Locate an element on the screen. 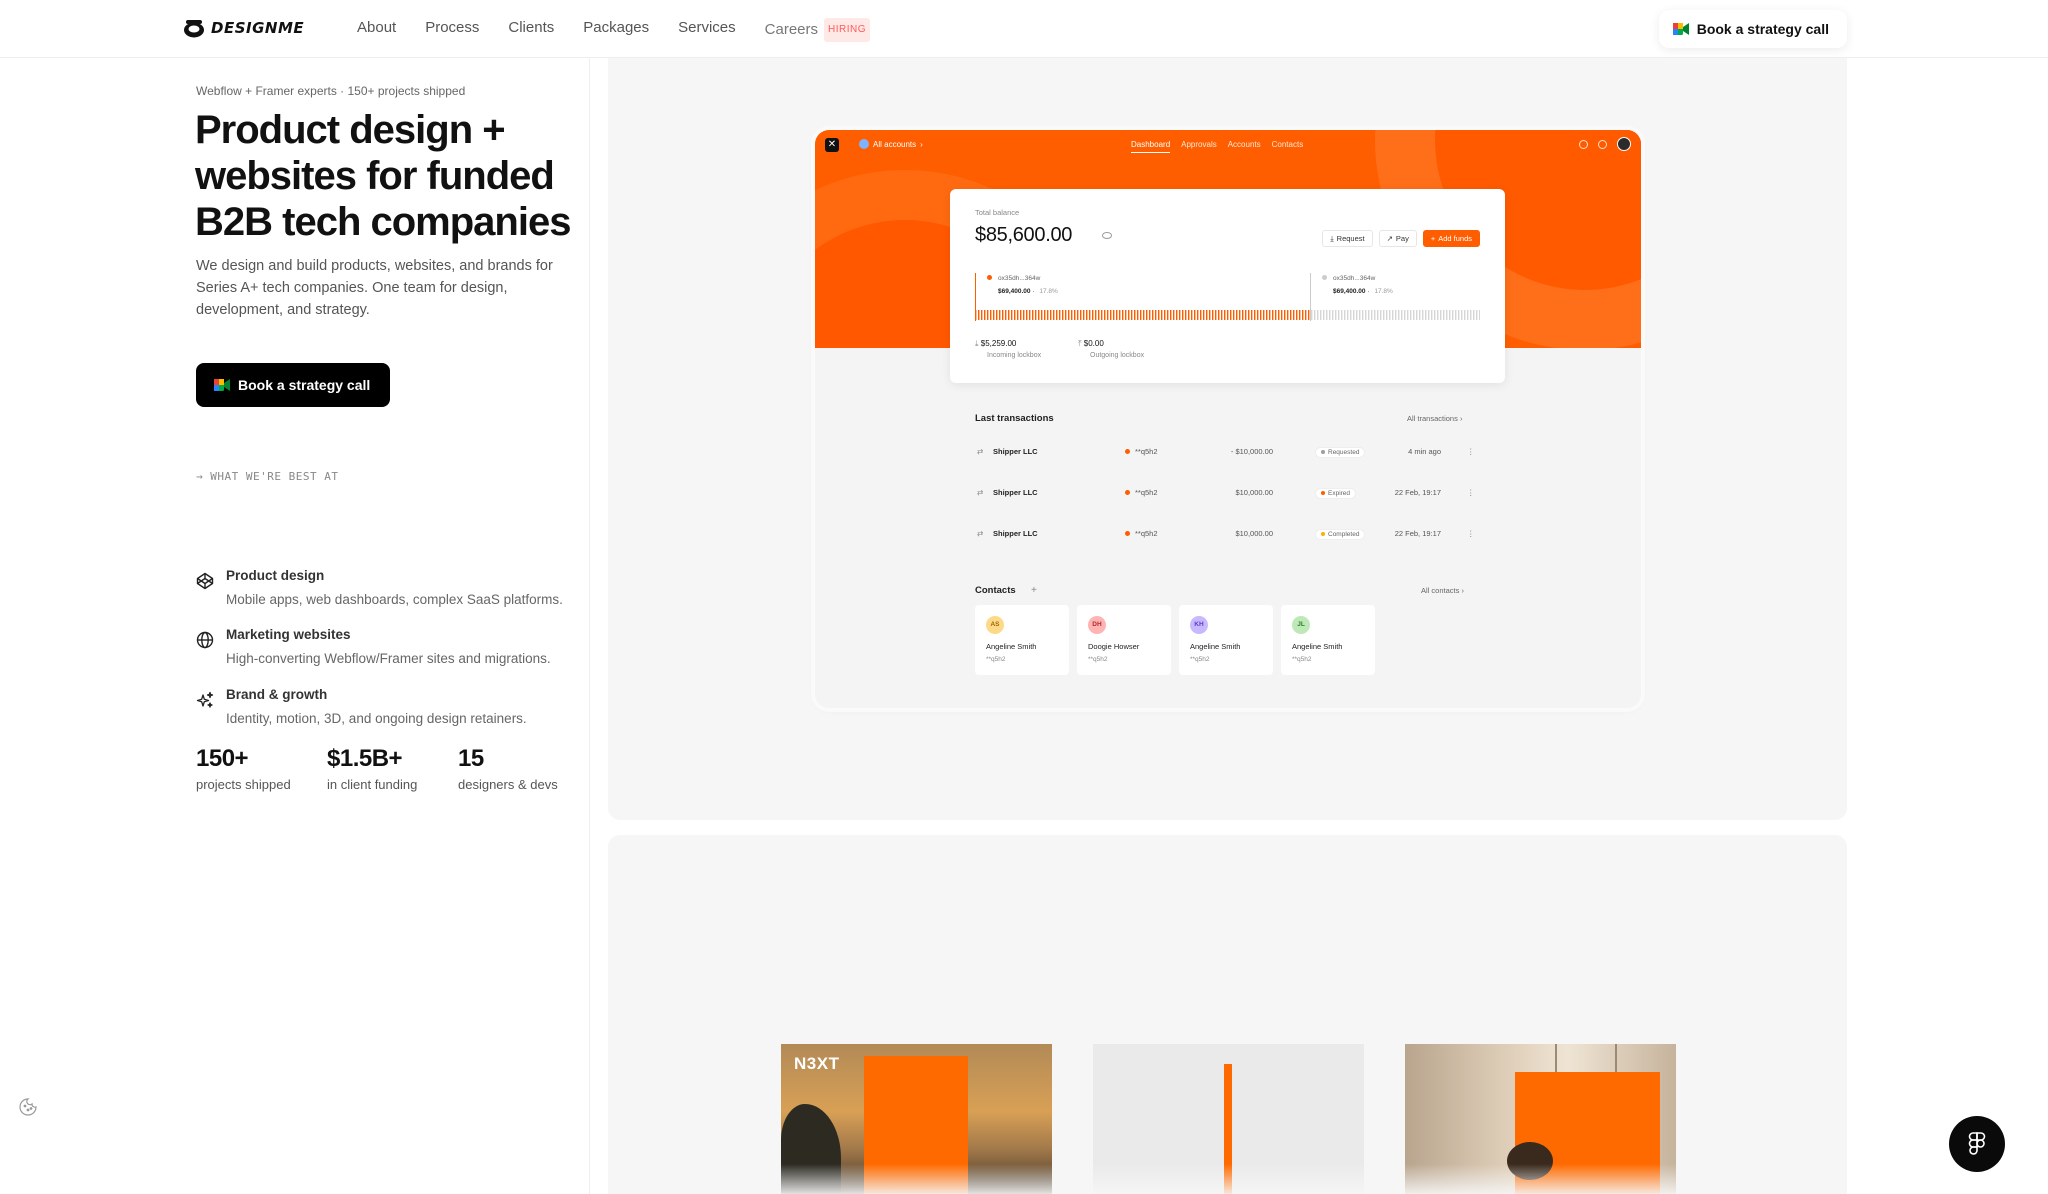 The image size is (2048, 1194). account-dot is located at coordinates (989, 277).